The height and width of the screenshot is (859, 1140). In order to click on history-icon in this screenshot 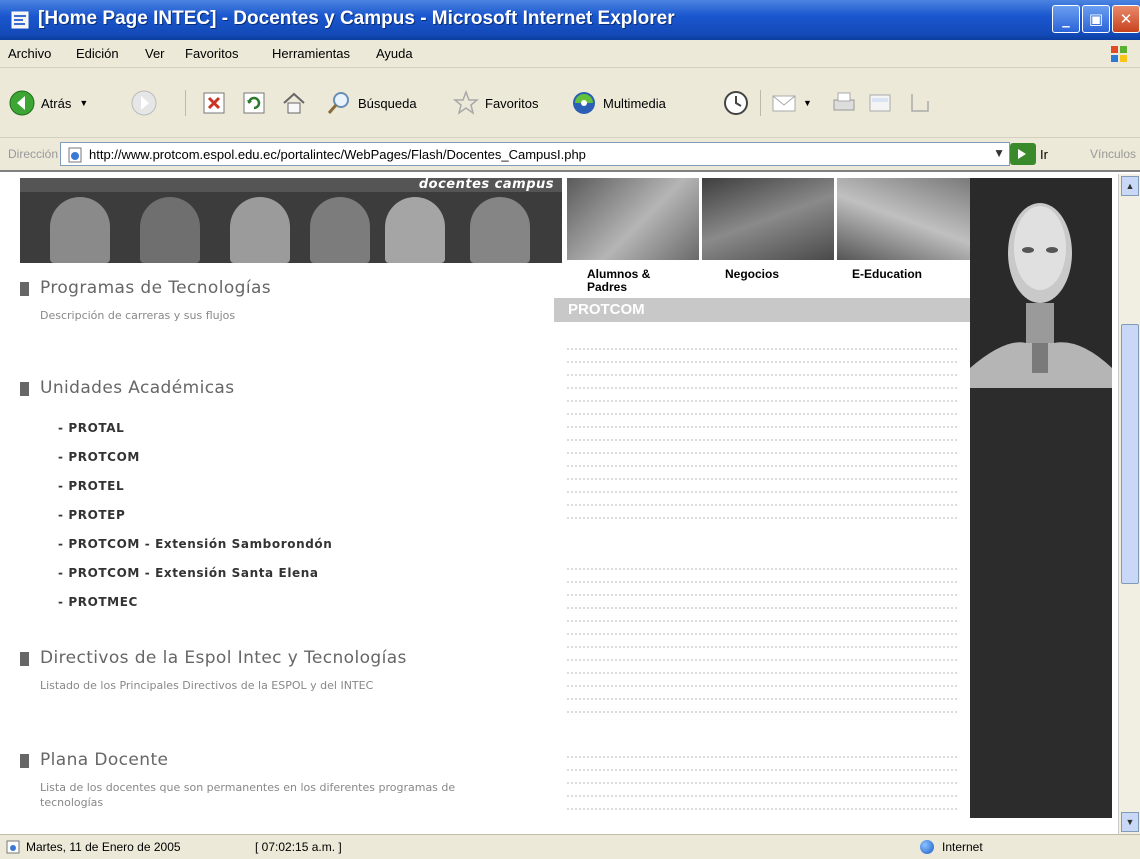, I will do `click(736, 103)`.